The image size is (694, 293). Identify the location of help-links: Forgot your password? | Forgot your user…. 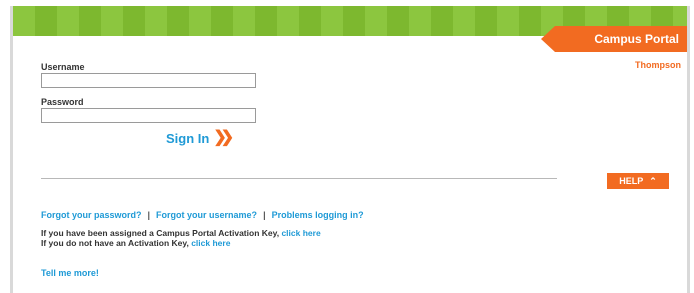
(202, 215).